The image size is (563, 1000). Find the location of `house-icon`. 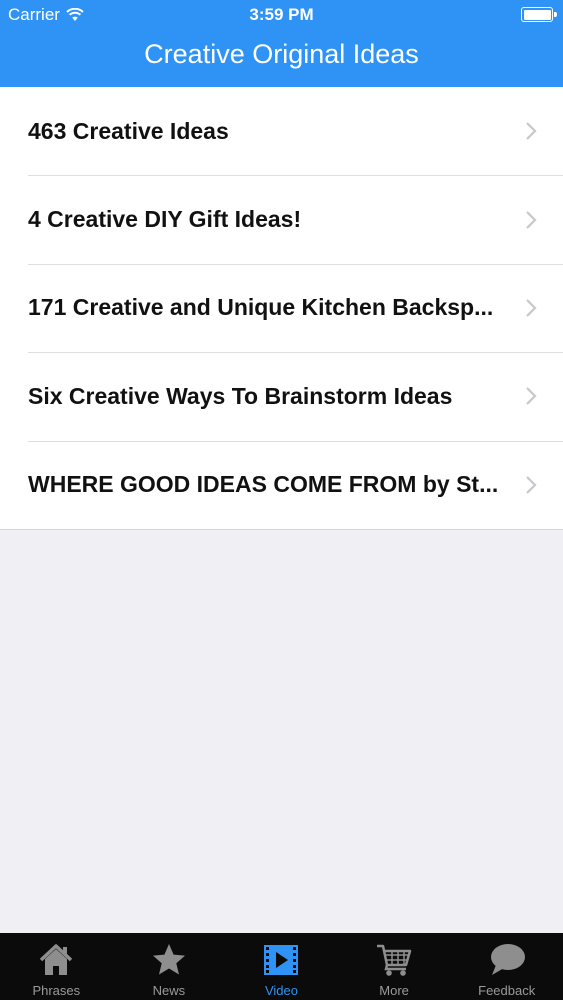

house-icon is located at coordinates (56, 959).